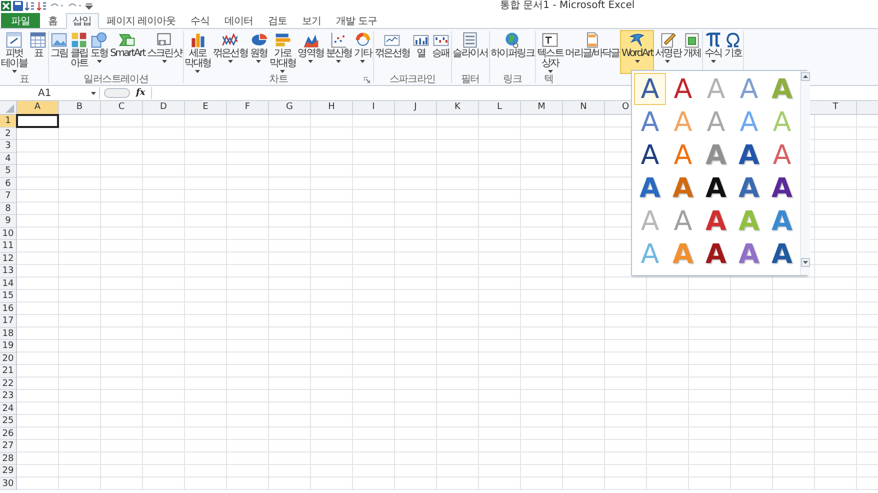 Image resolution: width=878 pixels, height=493 pixels. What do you see at coordinates (38, 107) in the screenshot?
I see `column-header: A` at bounding box center [38, 107].